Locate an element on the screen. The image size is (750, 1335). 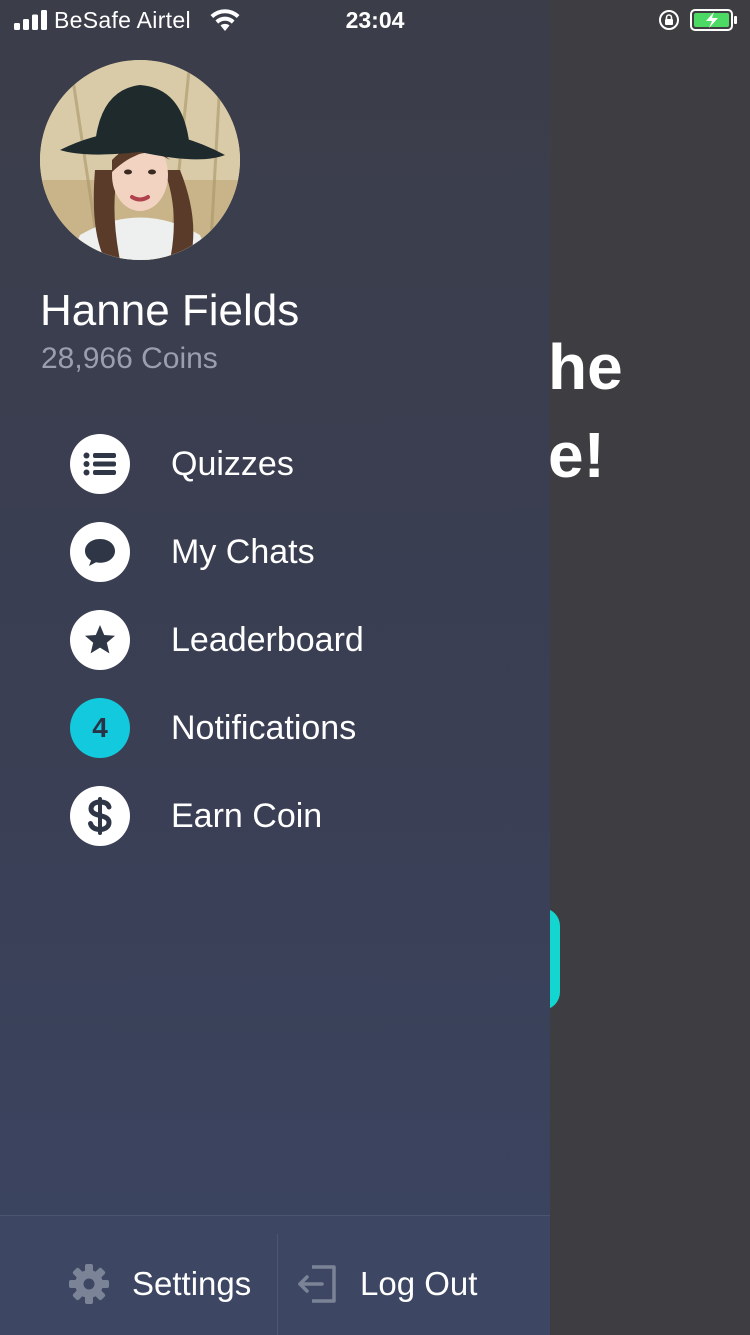
gear-icon is located at coordinates (89, 1284).